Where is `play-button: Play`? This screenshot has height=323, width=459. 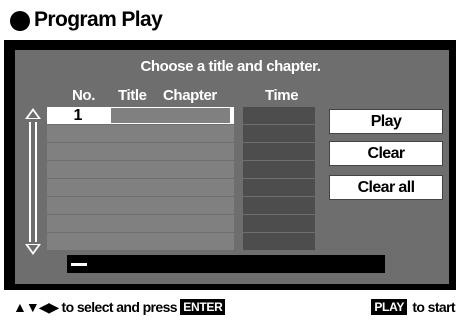
play-button: Play is located at coordinates (386, 121).